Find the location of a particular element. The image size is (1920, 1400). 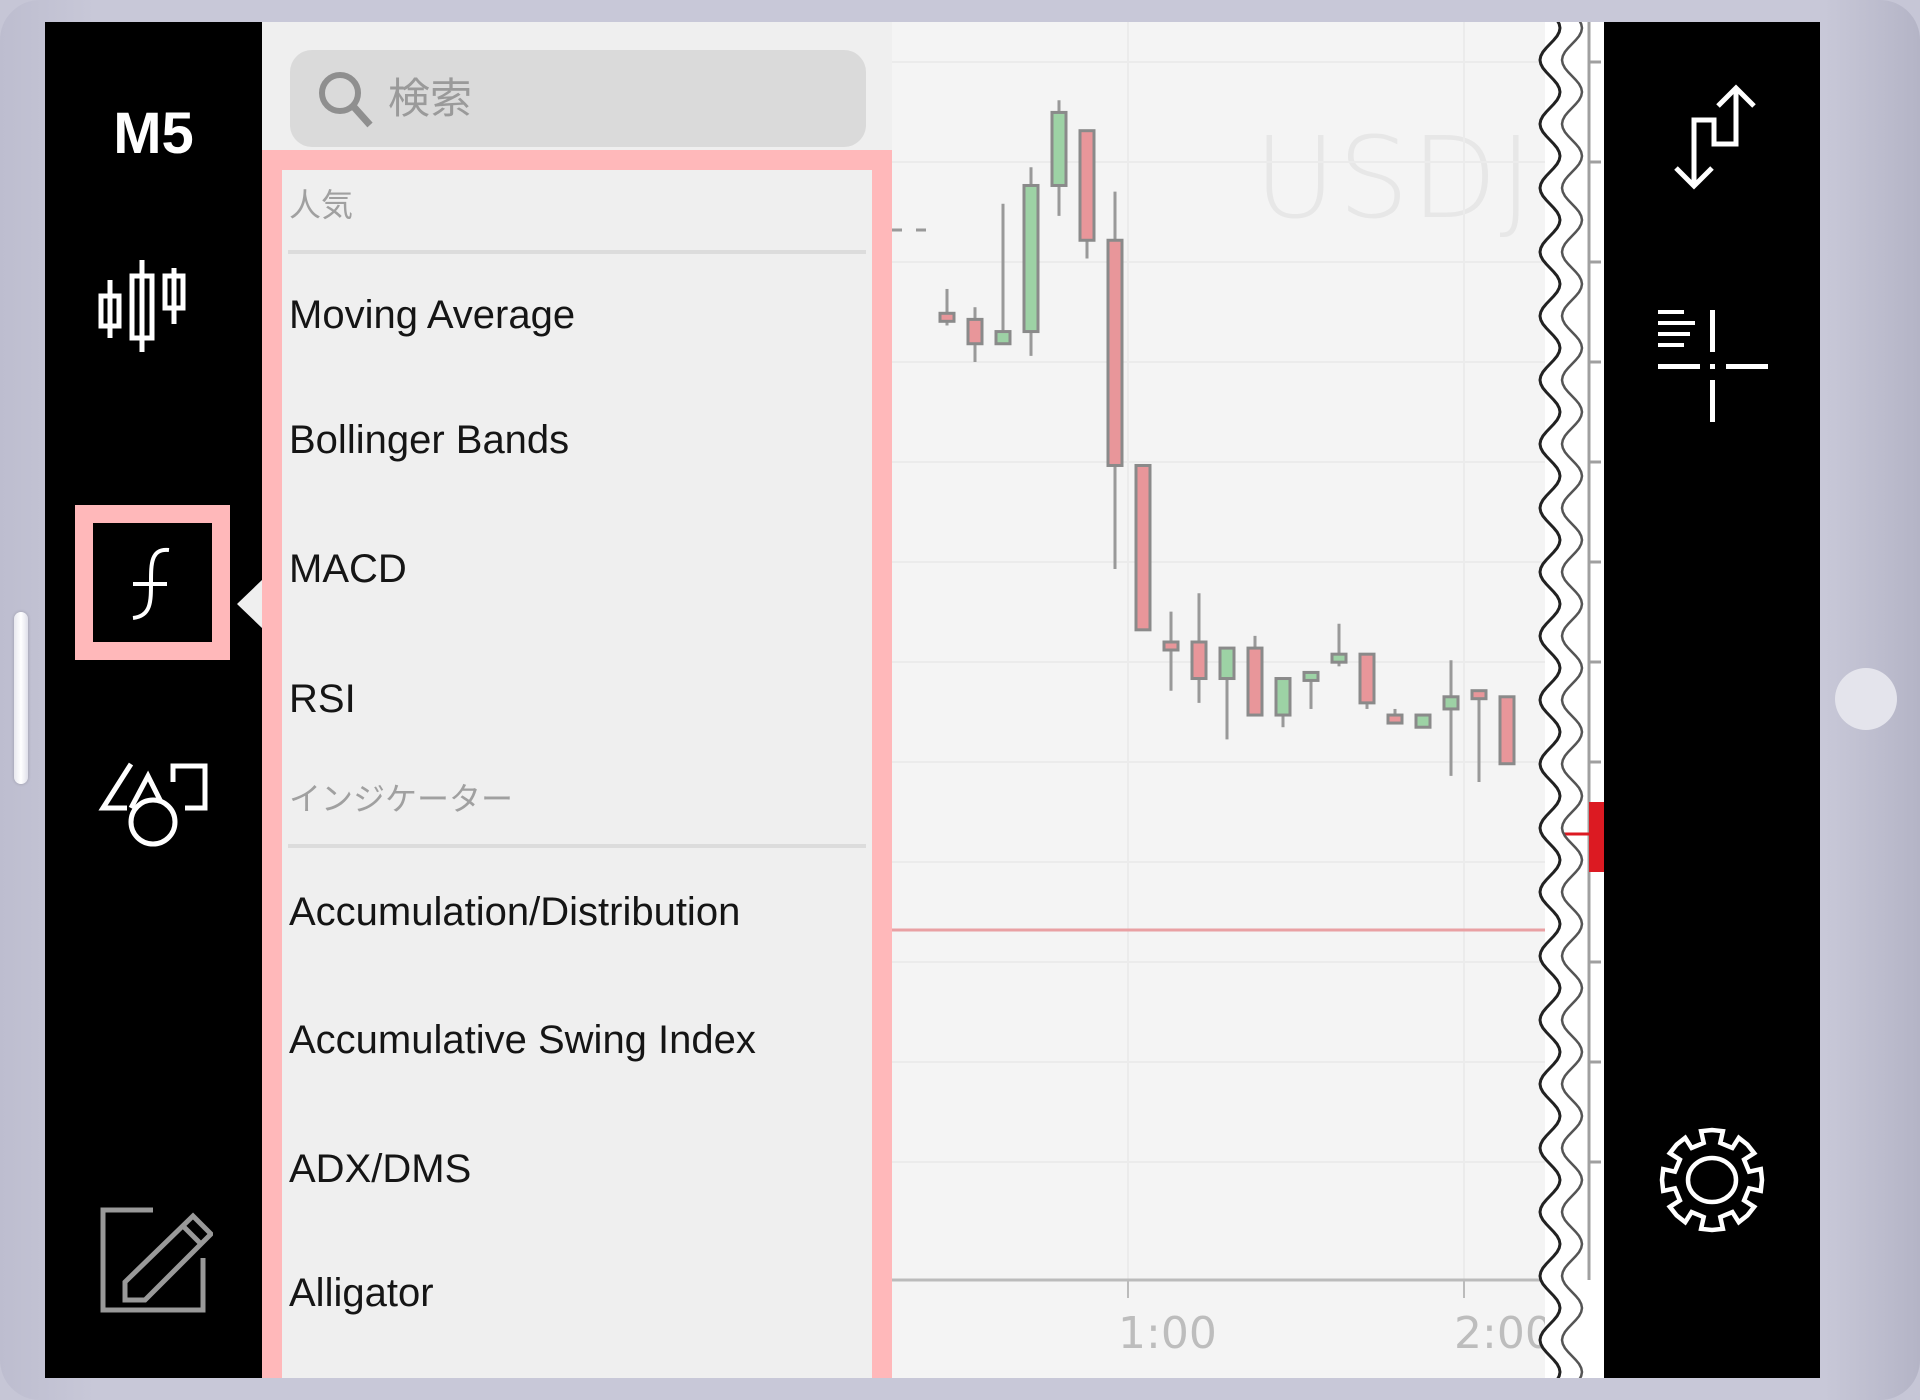

indicator-item: Accumulation/Distribution is located at coordinates (577, 912).